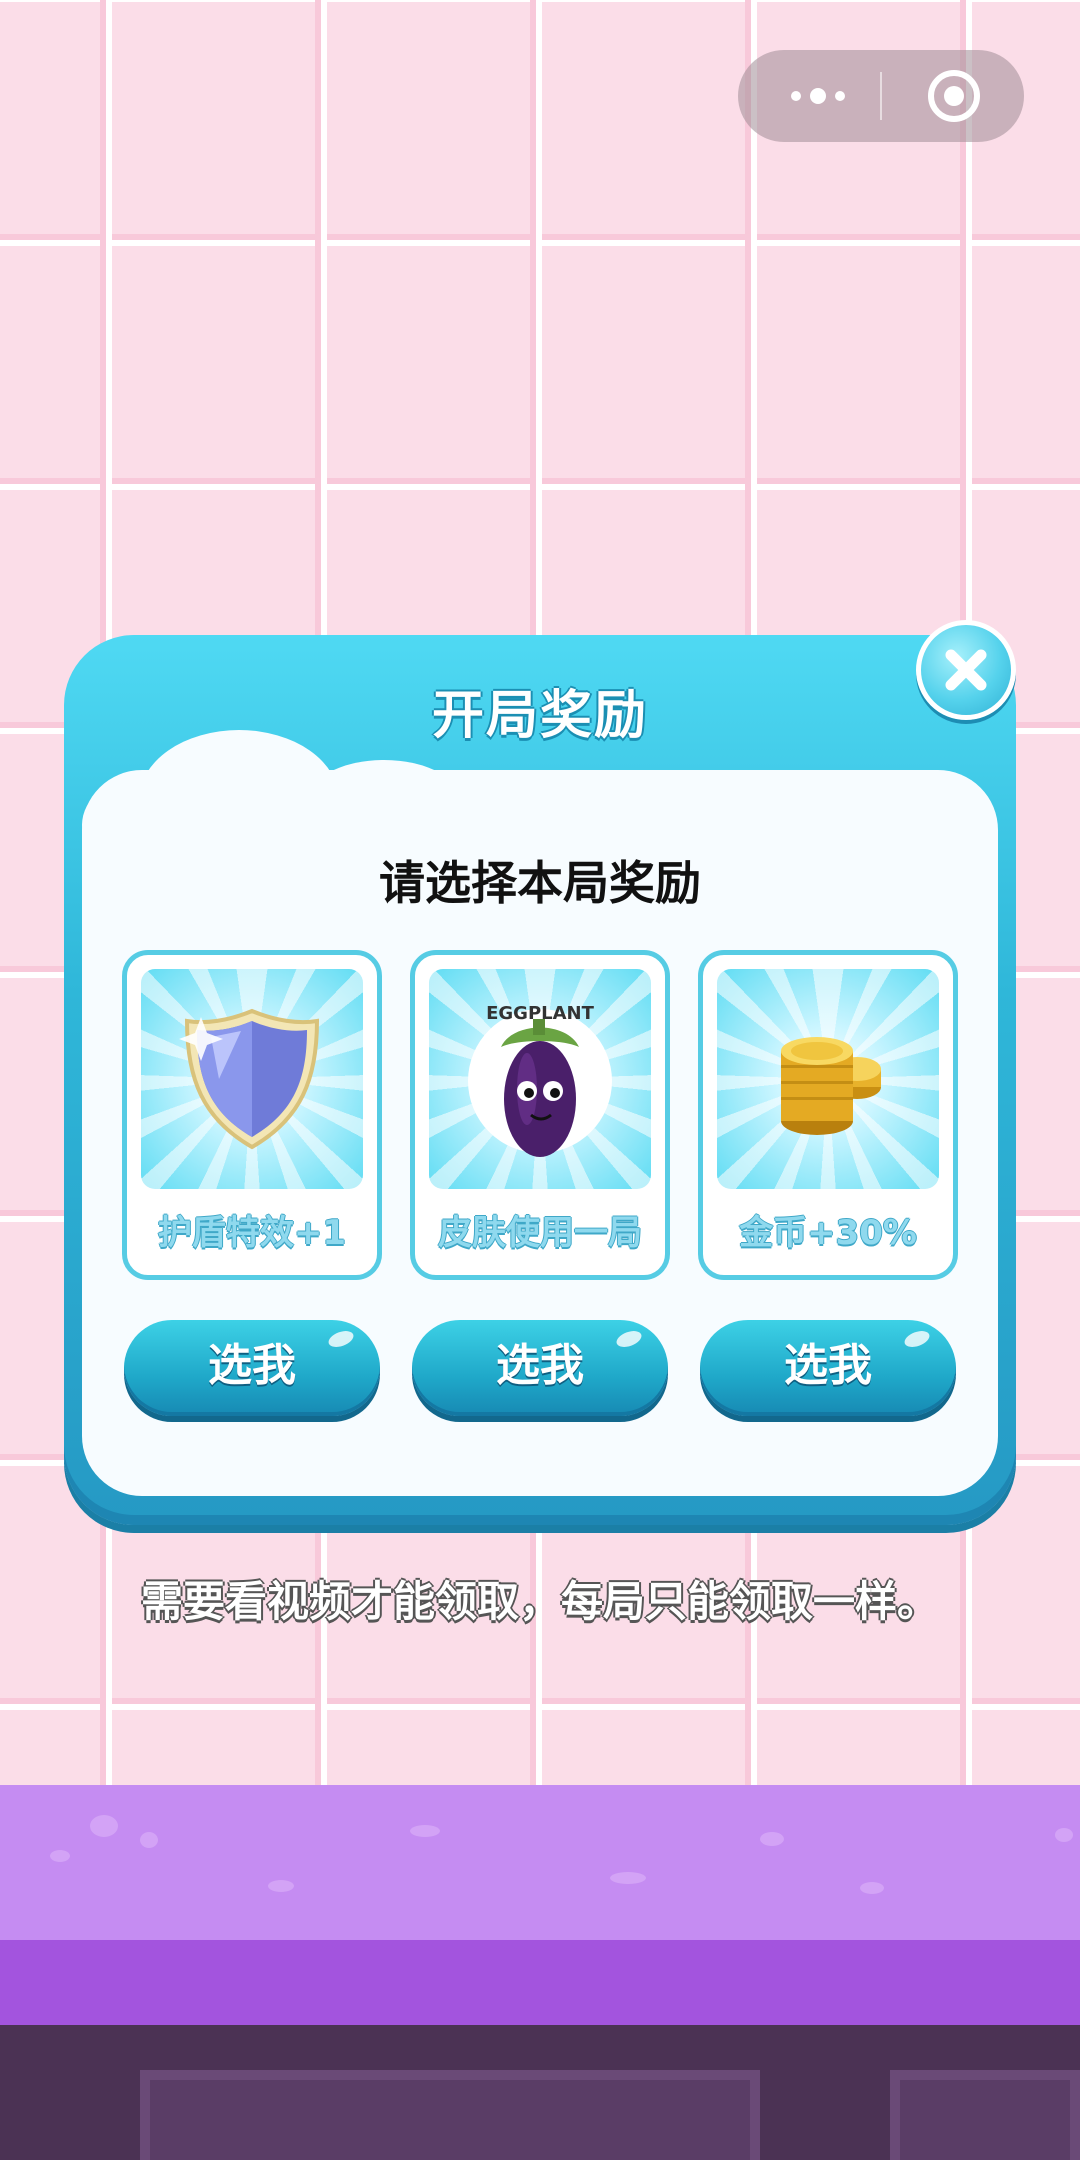 The image size is (1080, 2160). What do you see at coordinates (954, 96) in the screenshot?
I see `target-circle-icon` at bounding box center [954, 96].